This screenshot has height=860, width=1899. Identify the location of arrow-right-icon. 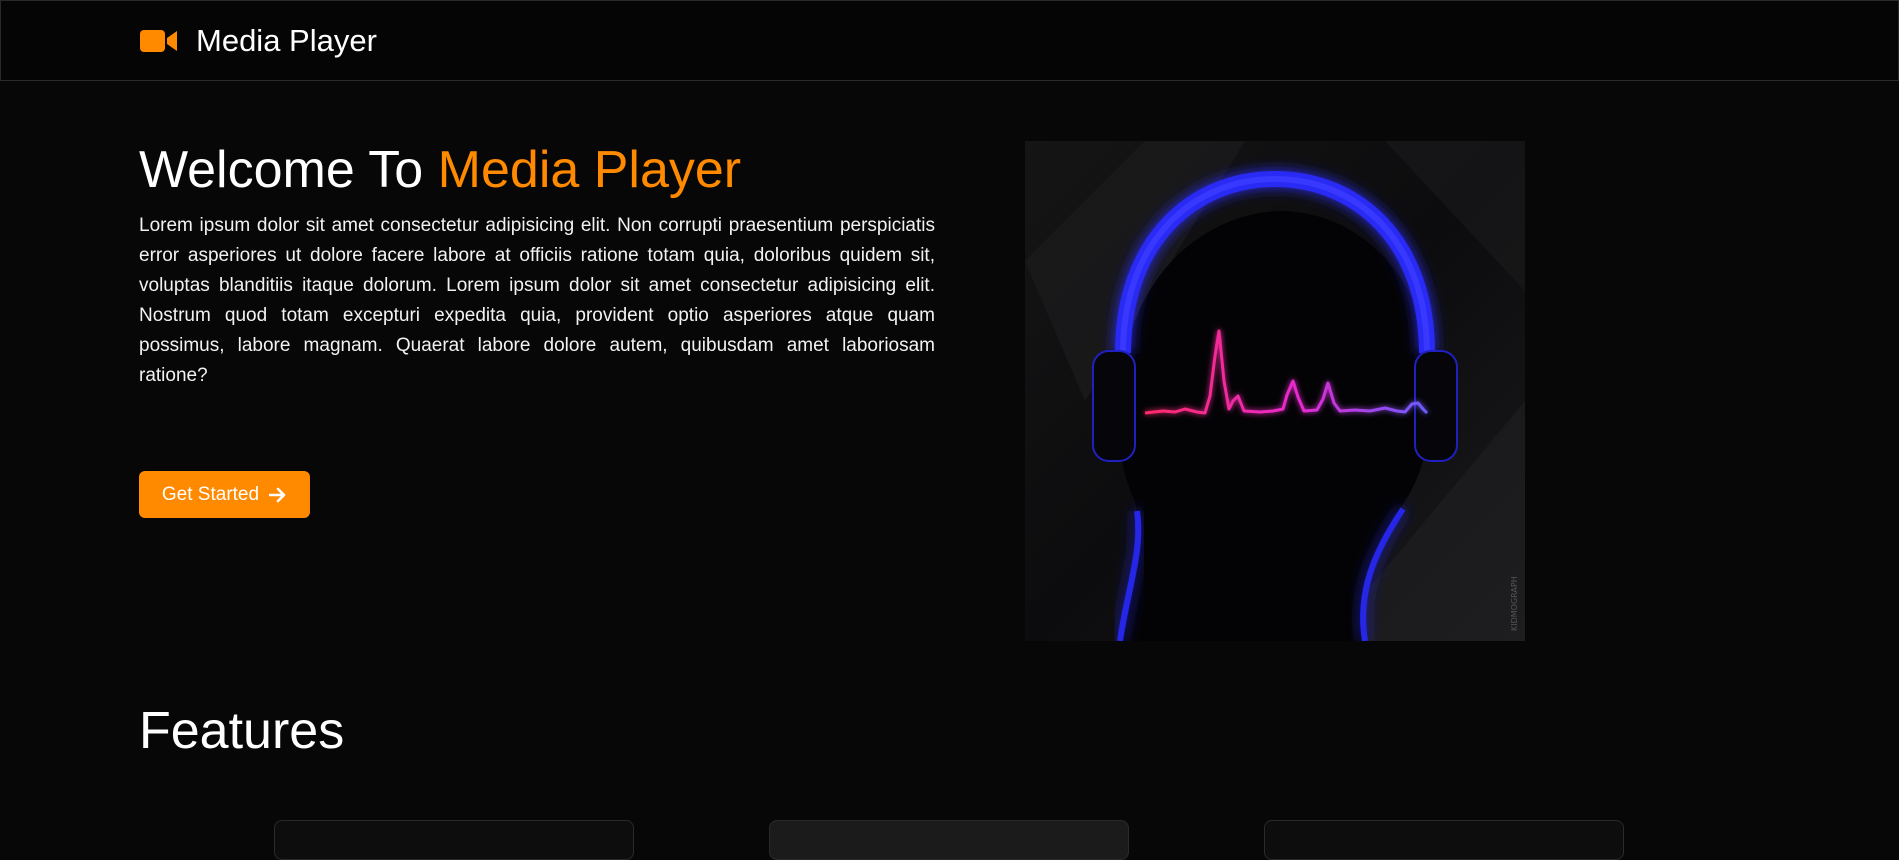
(277, 494).